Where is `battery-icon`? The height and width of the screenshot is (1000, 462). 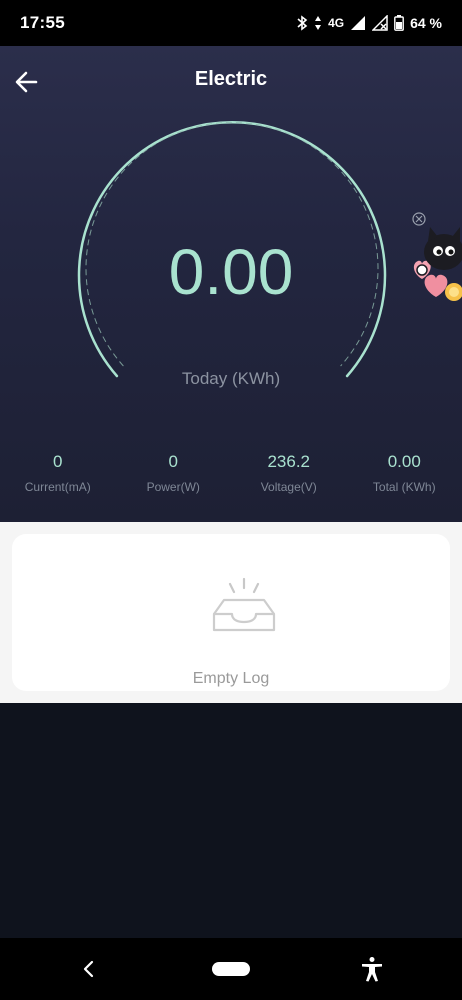
battery-icon is located at coordinates (399, 23).